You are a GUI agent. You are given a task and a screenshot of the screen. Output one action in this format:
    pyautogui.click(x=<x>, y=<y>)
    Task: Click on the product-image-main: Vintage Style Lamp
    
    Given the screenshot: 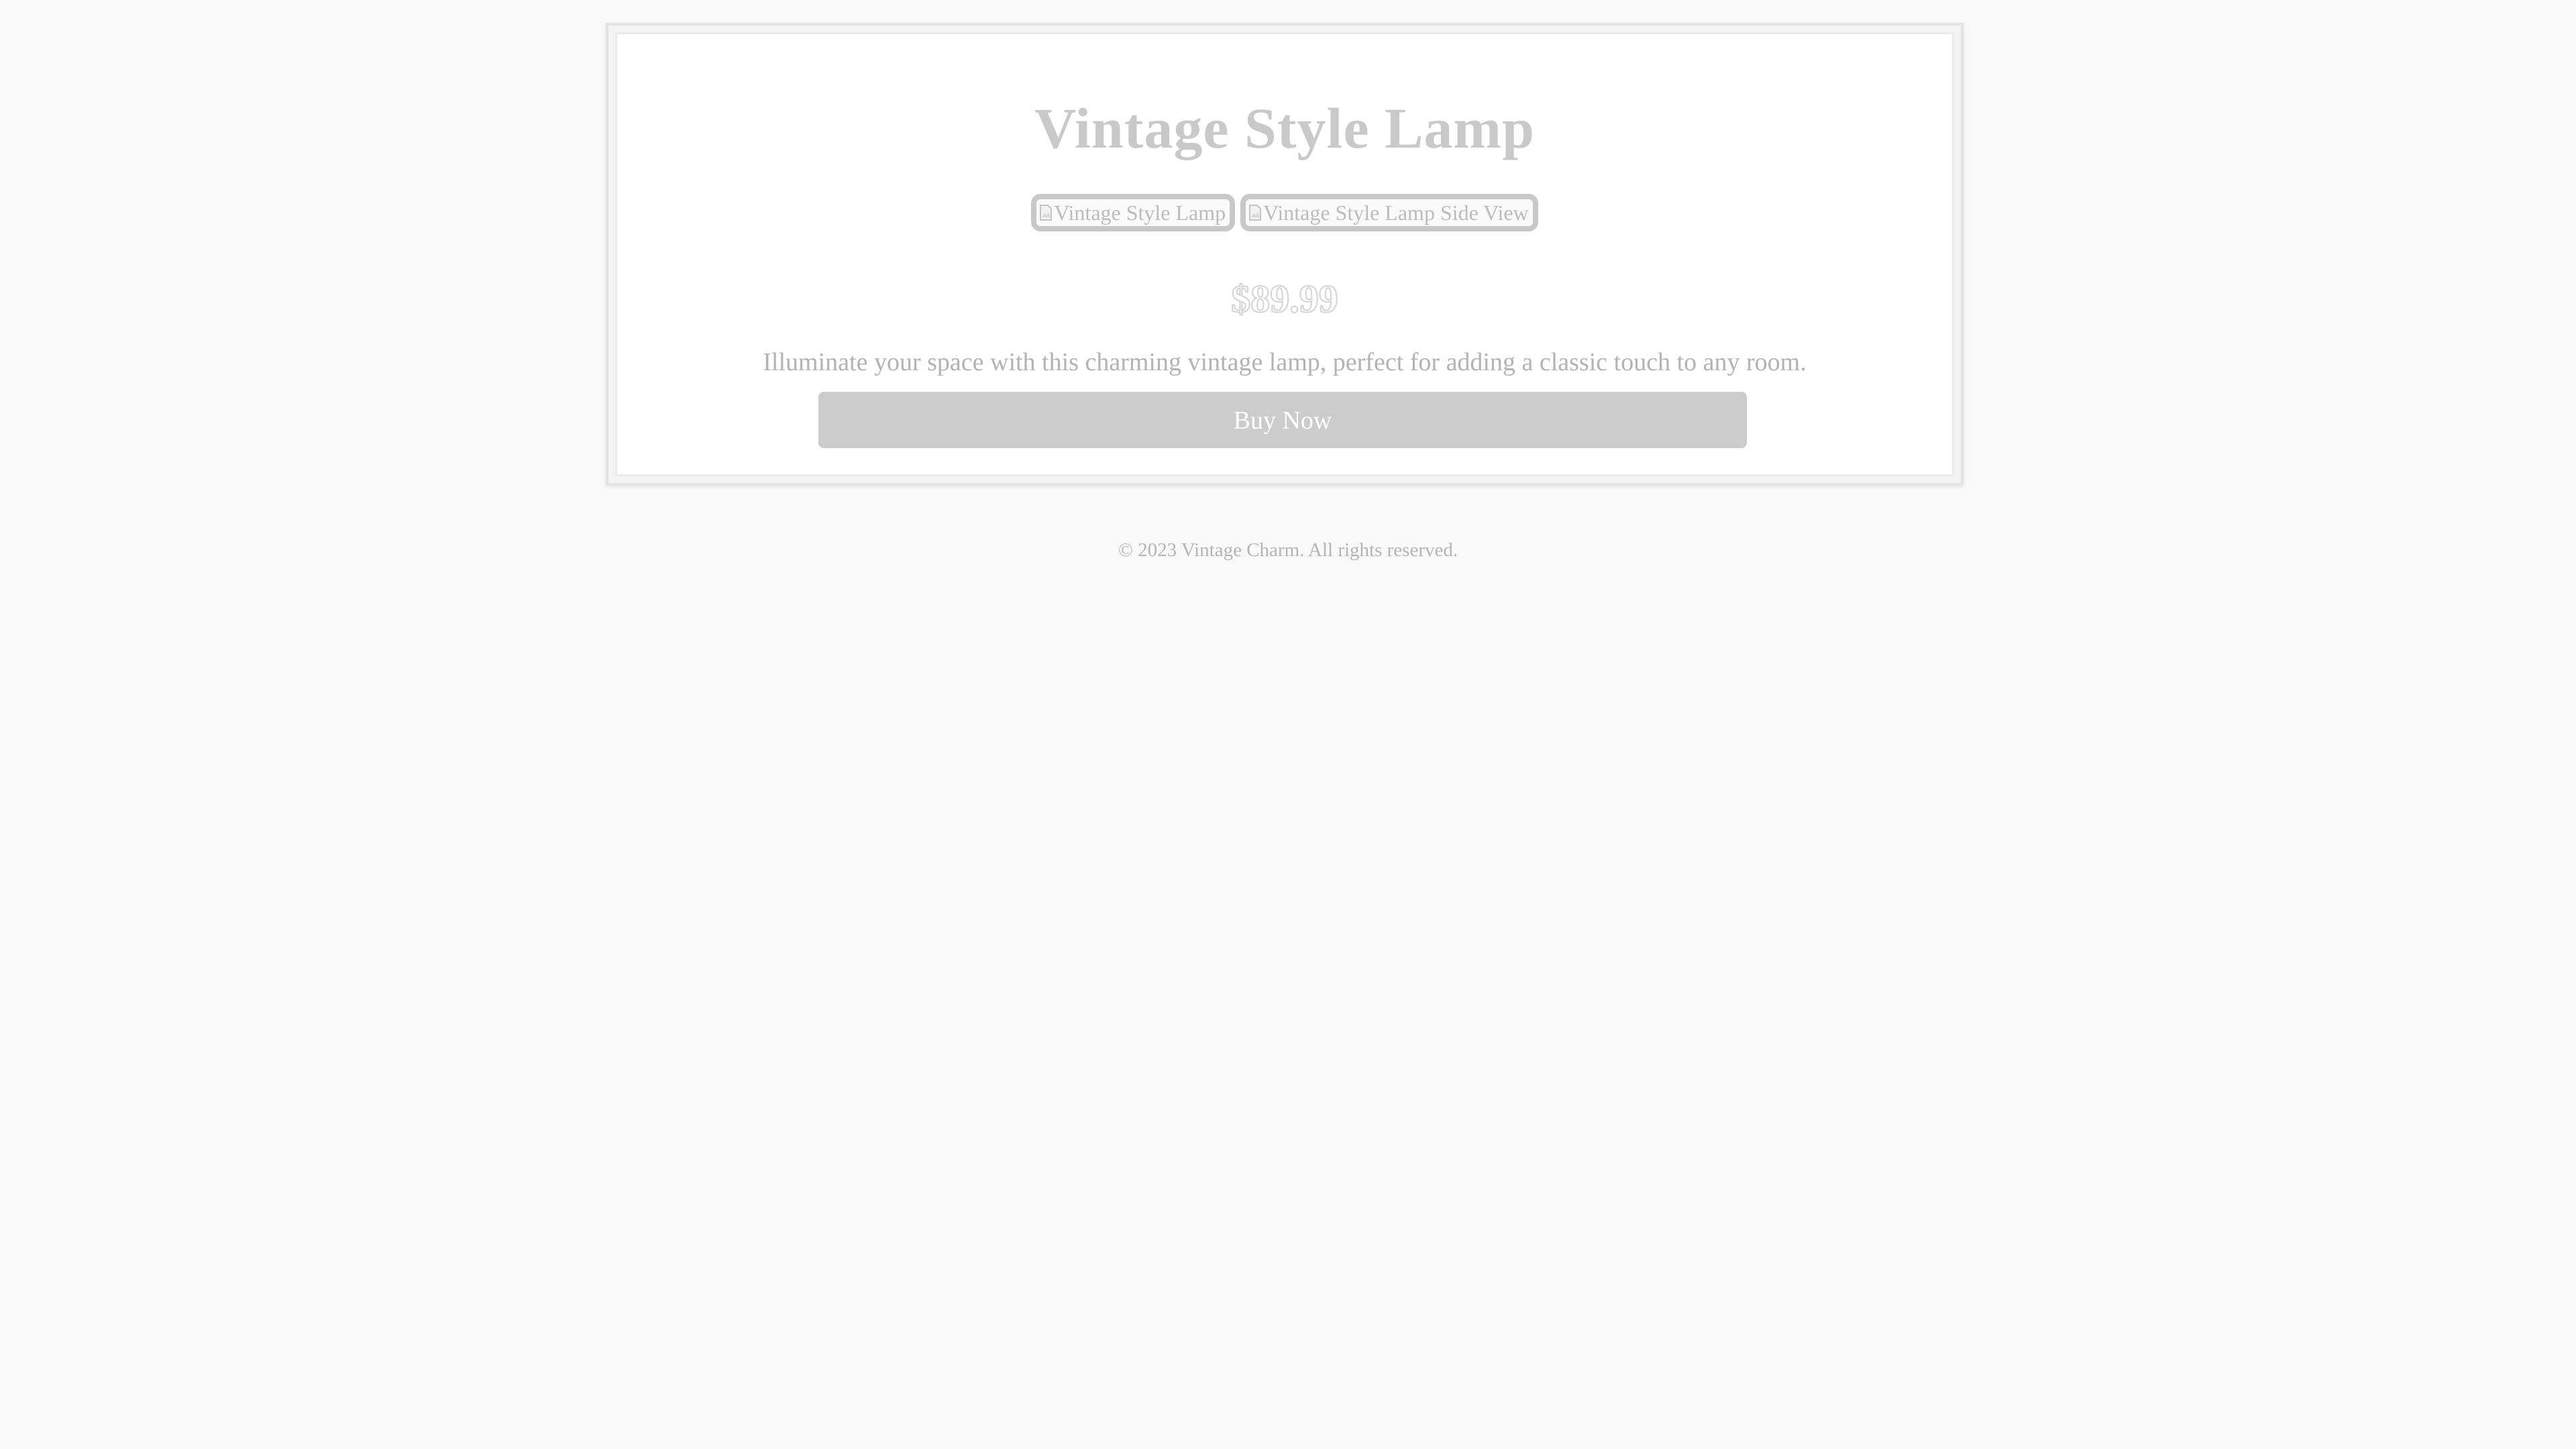 What is the action you would take?
    pyautogui.click(x=1133, y=212)
    